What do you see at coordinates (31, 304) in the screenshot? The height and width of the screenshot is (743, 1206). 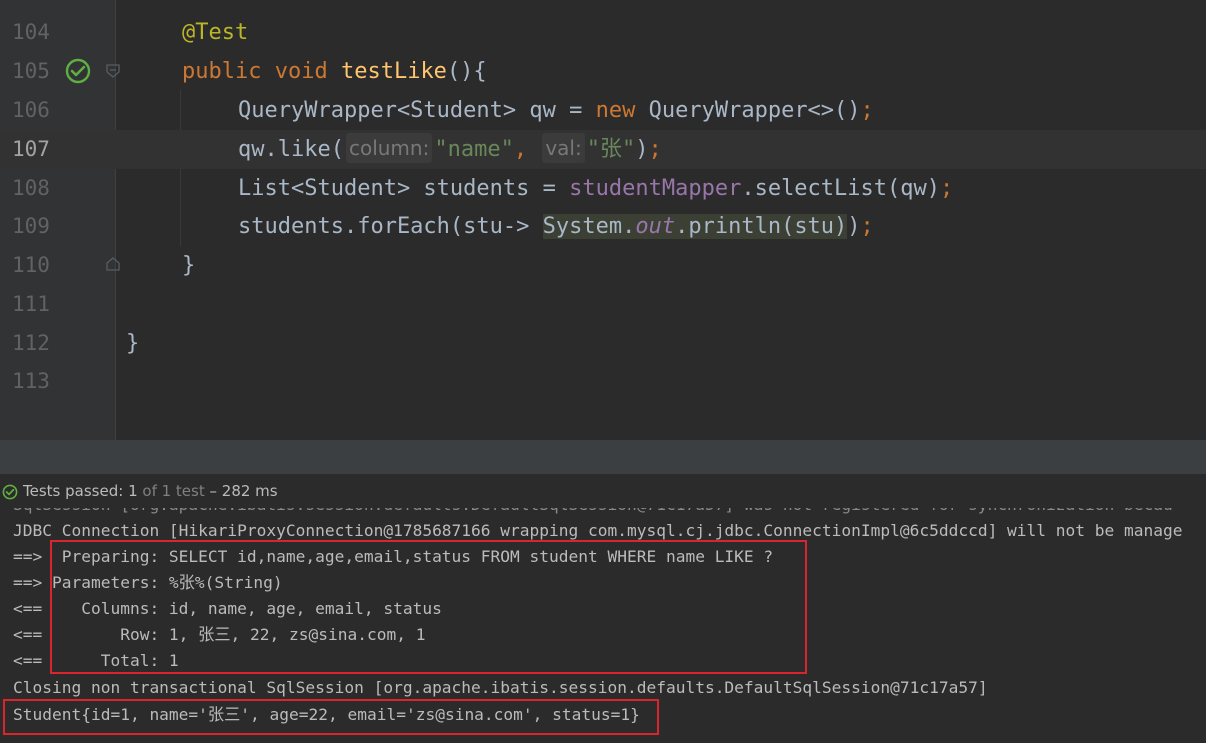 I see `line-number: 111` at bounding box center [31, 304].